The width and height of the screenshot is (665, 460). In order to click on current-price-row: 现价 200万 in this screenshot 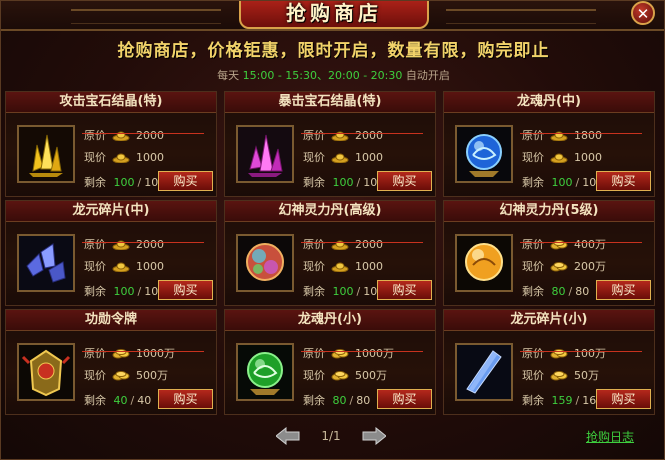, I will do `click(564, 266)`.